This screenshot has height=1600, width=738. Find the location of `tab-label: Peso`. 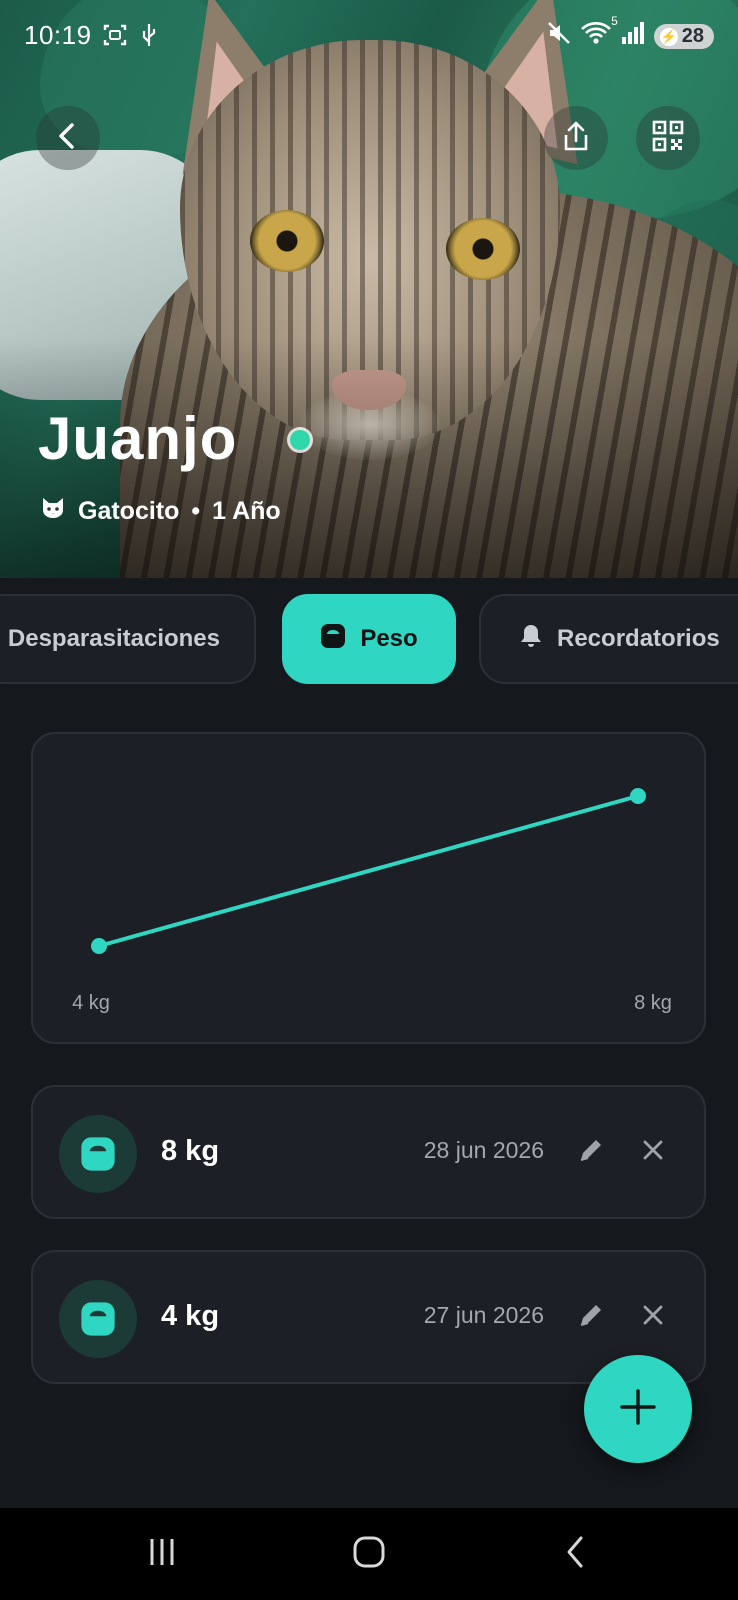

tab-label: Peso is located at coordinates (389, 638).